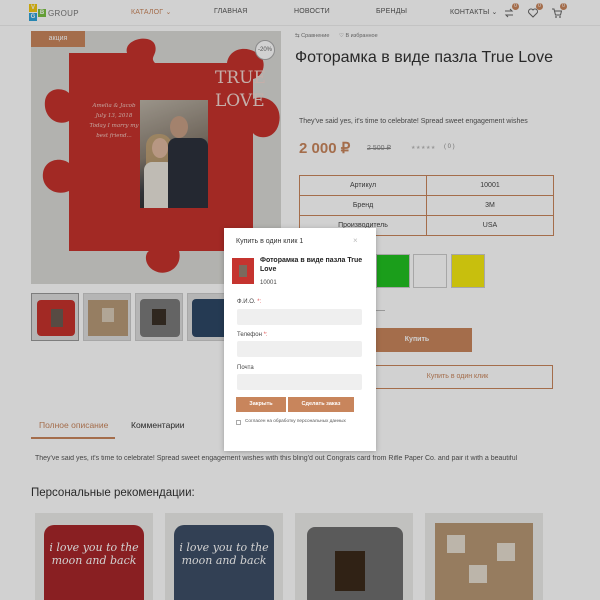  Describe the element at coordinates (321, 404) in the screenshot. I see `place-order-button: Сделать заказ` at that location.